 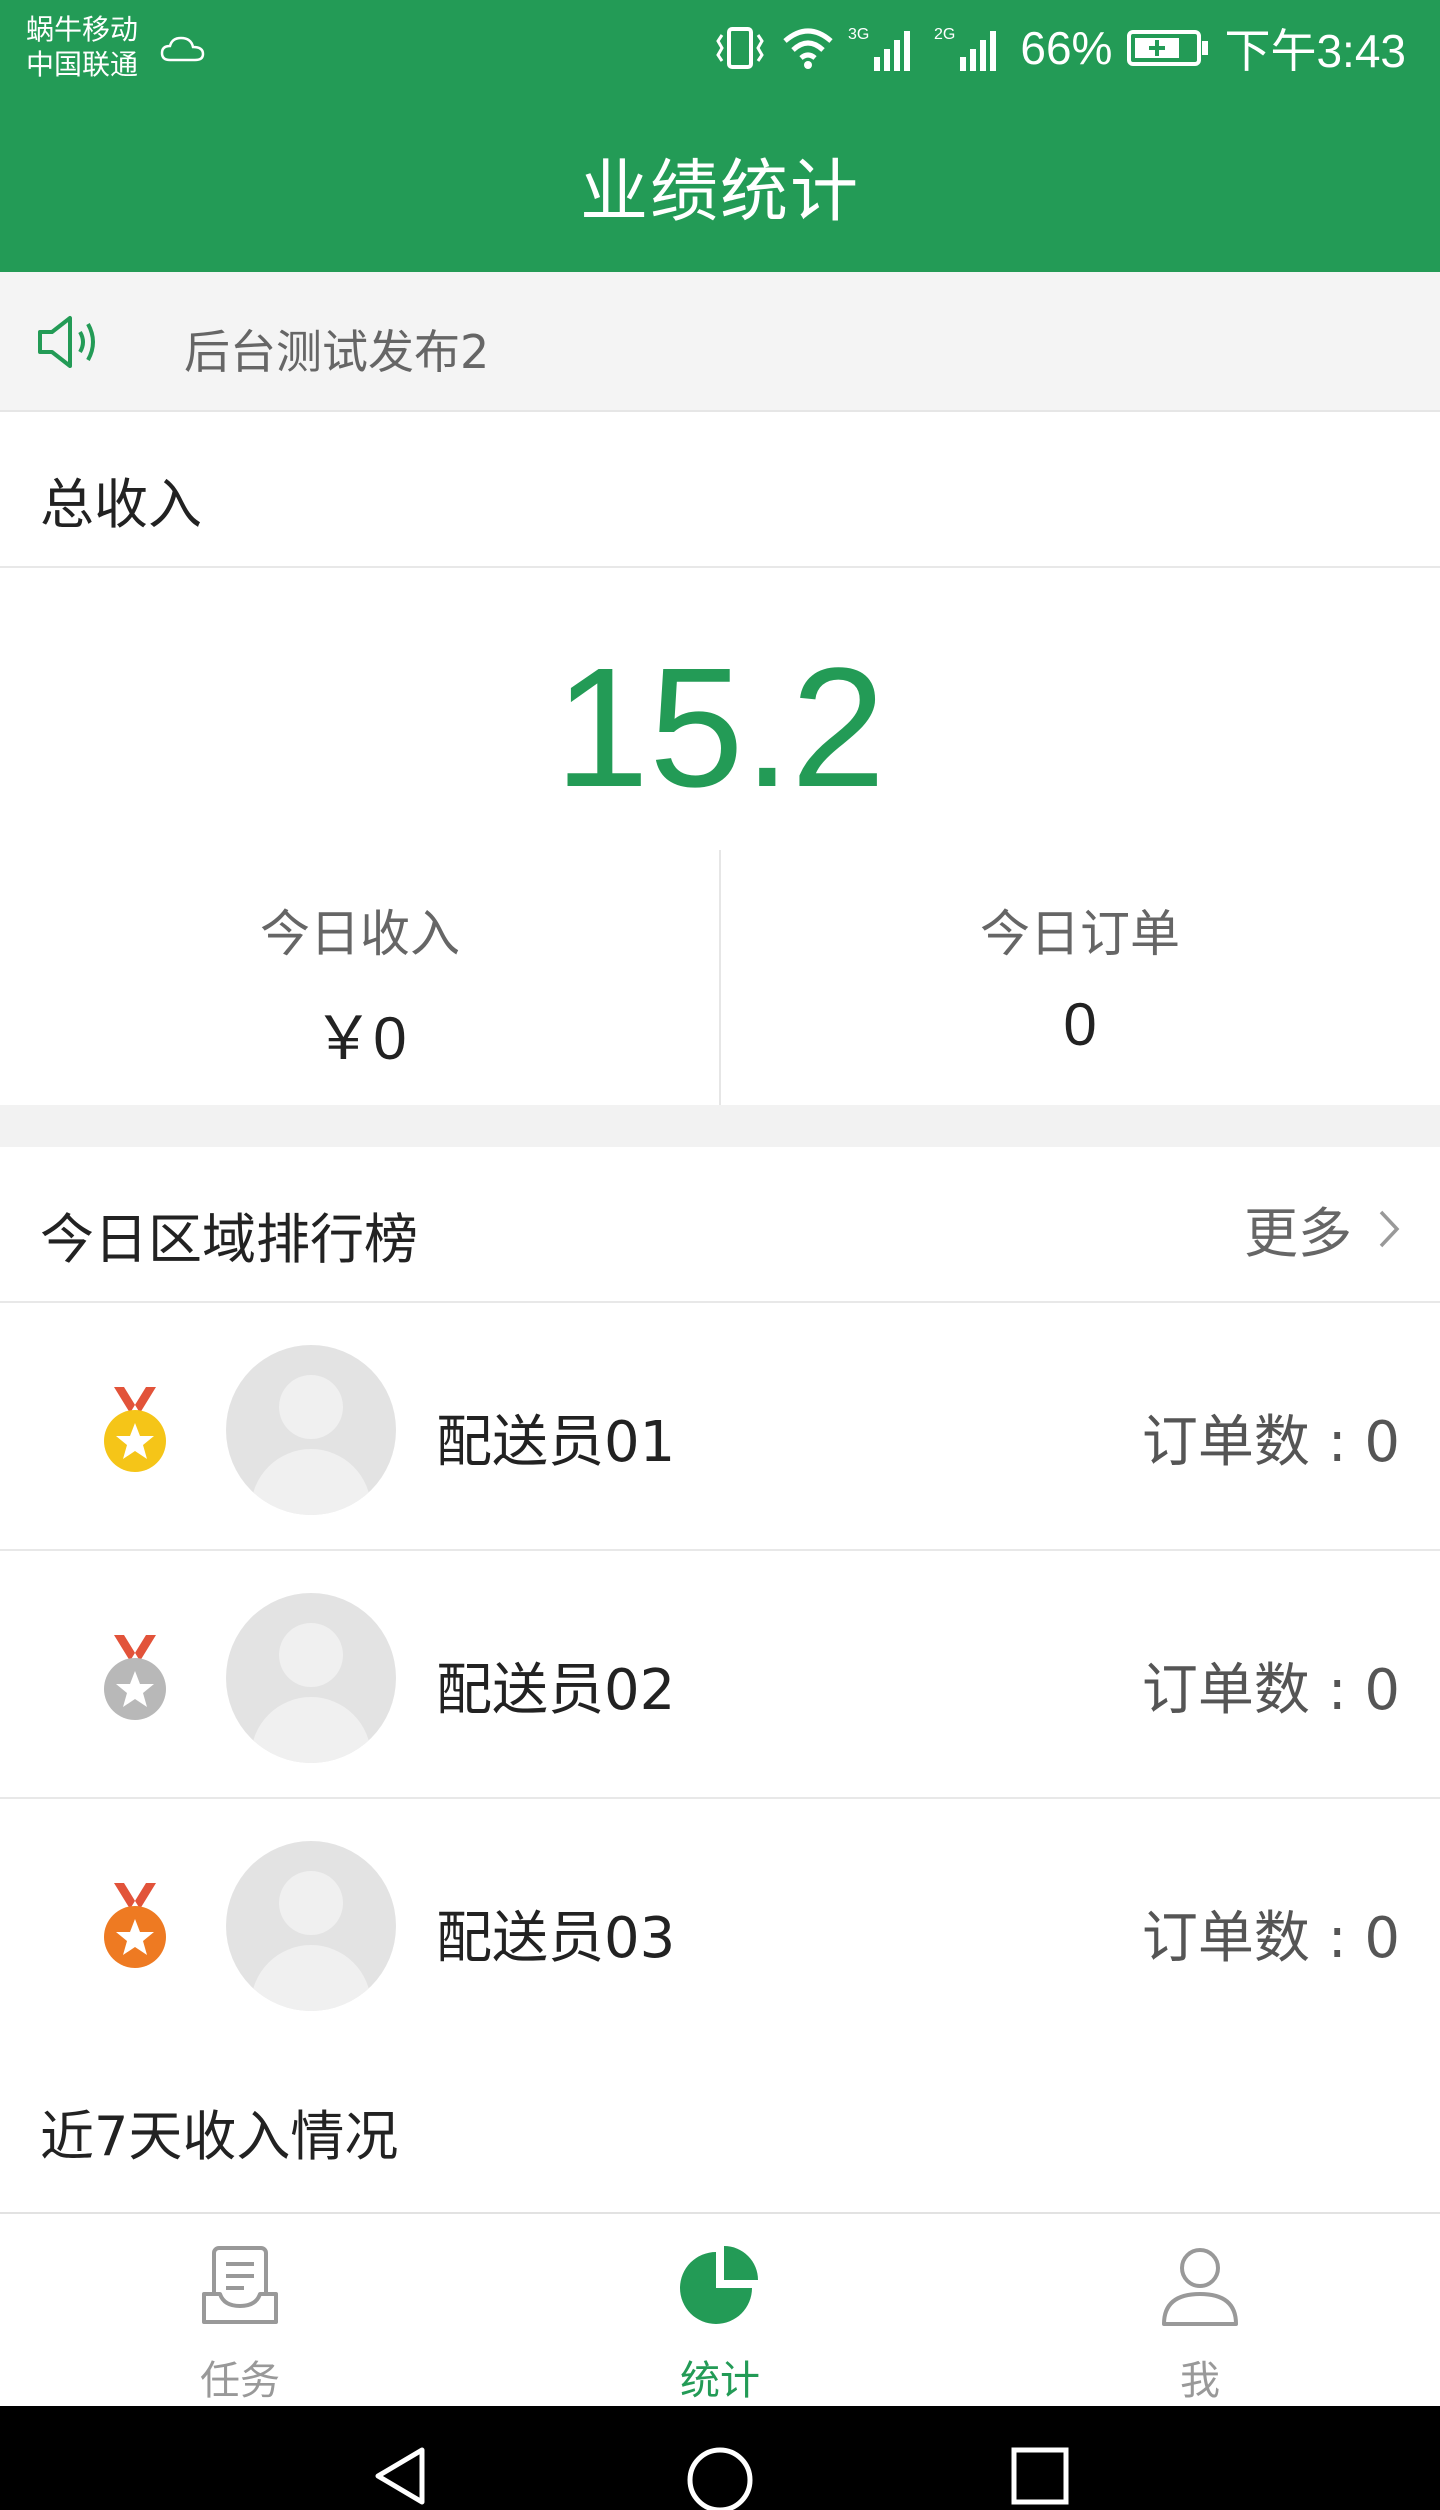 What do you see at coordinates (720, 1923) in the screenshot?
I see `ranking-row: 配送员03 订单数 : 0` at bounding box center [720, 1923].